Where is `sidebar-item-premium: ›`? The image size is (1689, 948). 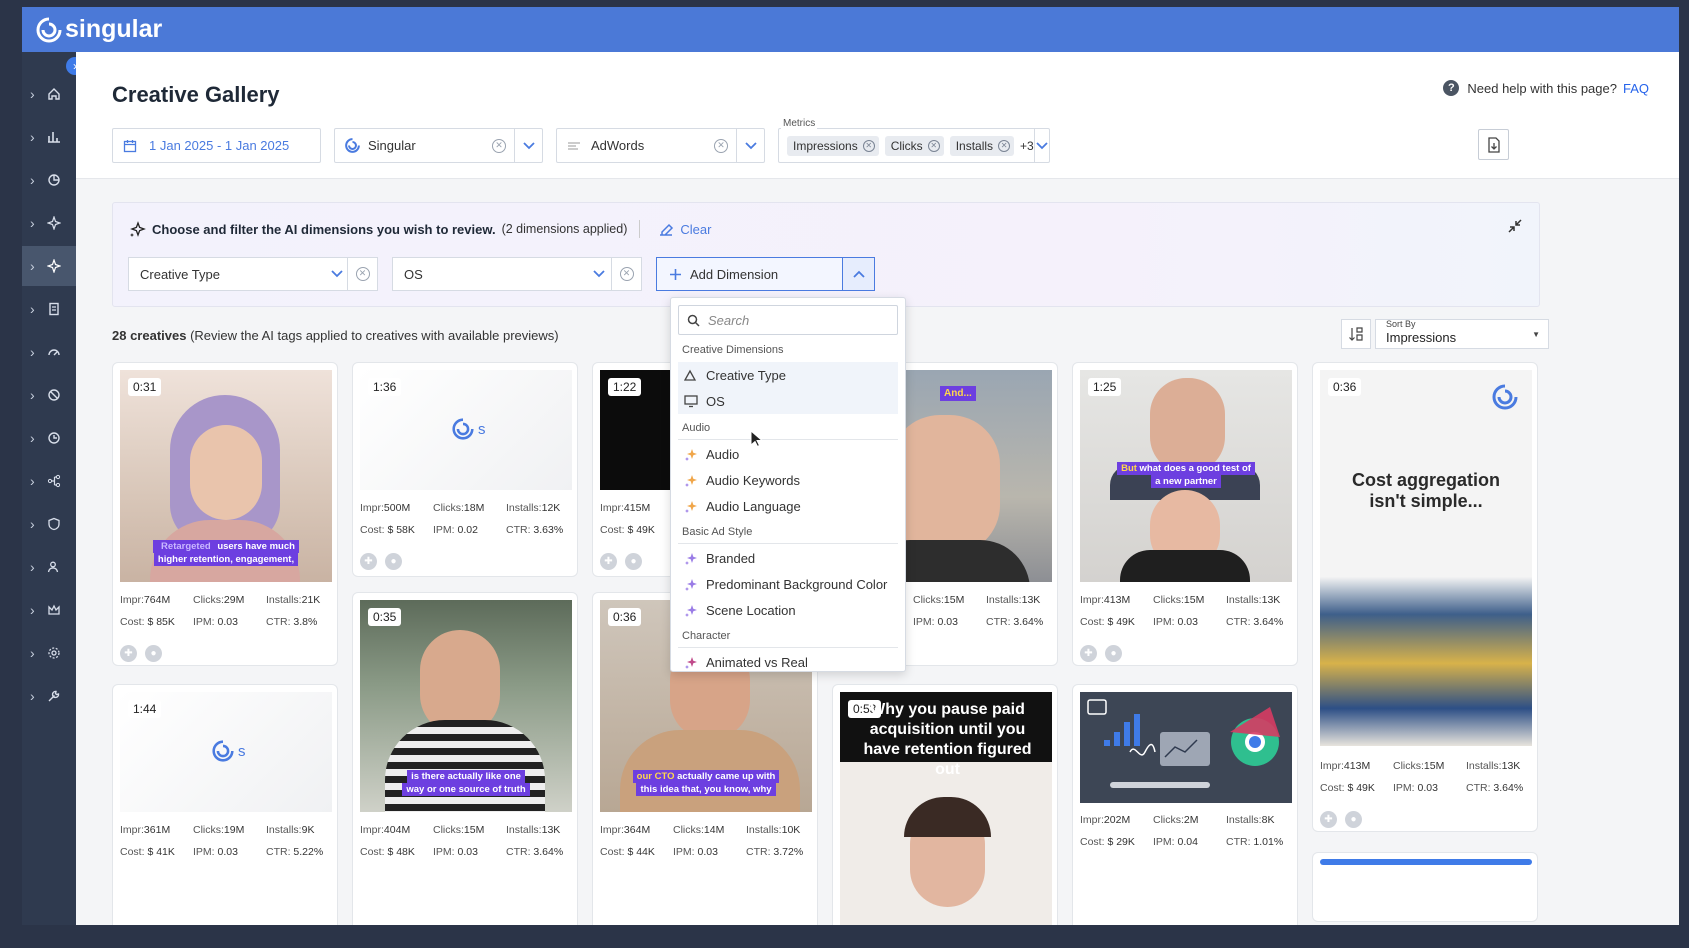 sidebar-item-premium: › is located at coordinates (49, 610).